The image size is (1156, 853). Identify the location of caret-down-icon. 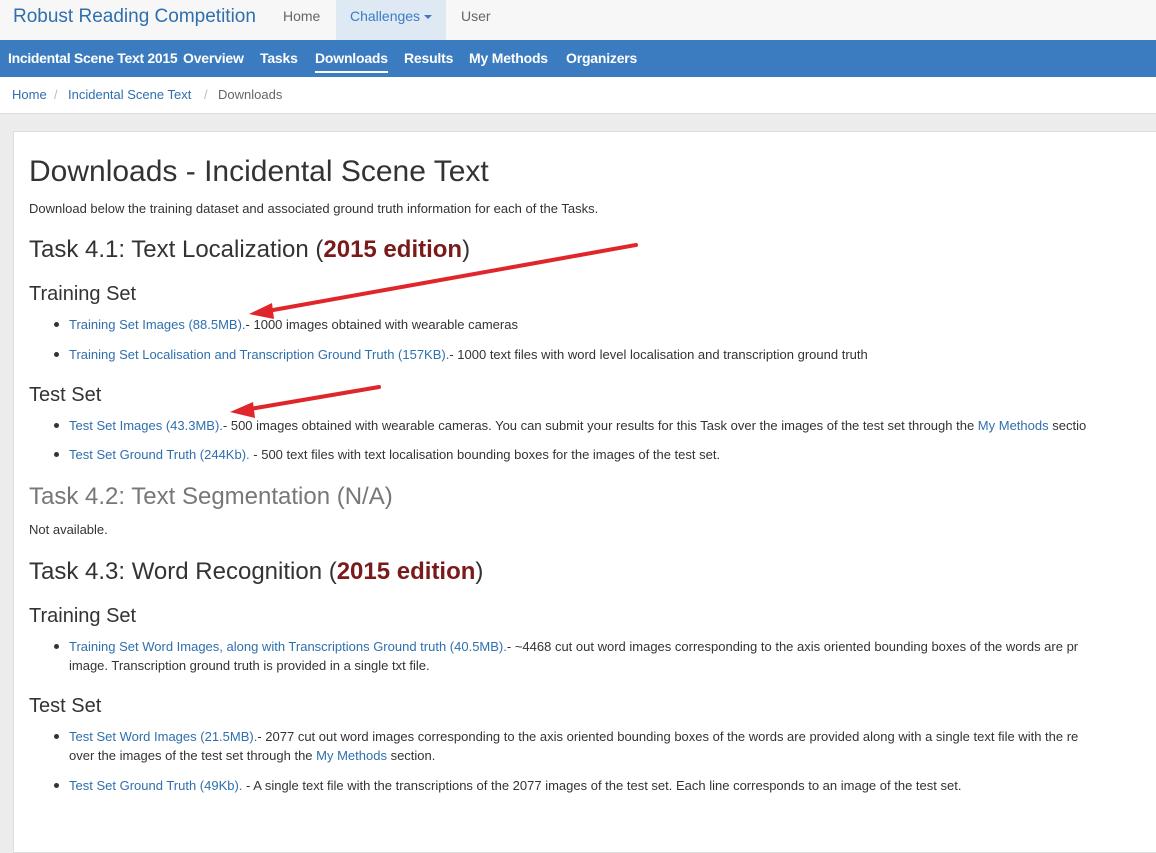
(428, 17).